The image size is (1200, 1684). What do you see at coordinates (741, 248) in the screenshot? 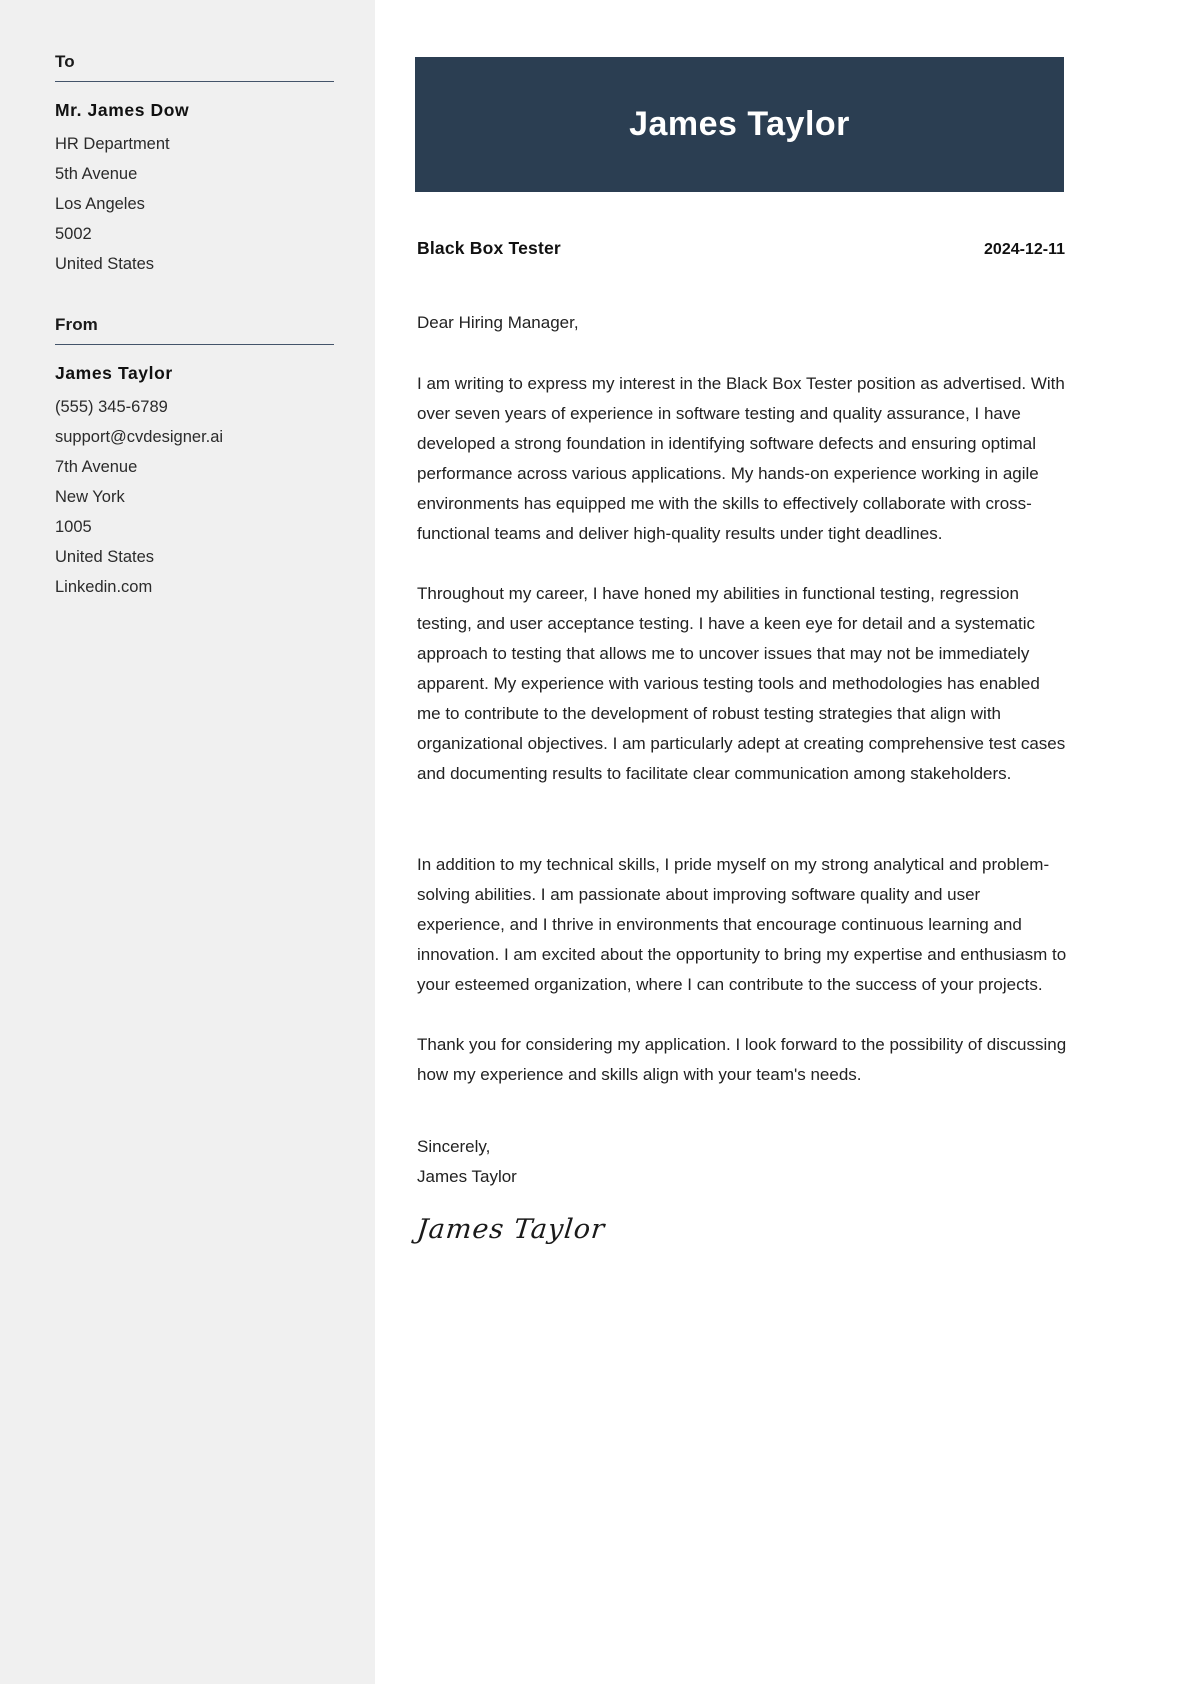
I see `title-date-row: Black Box Tester 2024-12-11` at bounding box center [741, 248].